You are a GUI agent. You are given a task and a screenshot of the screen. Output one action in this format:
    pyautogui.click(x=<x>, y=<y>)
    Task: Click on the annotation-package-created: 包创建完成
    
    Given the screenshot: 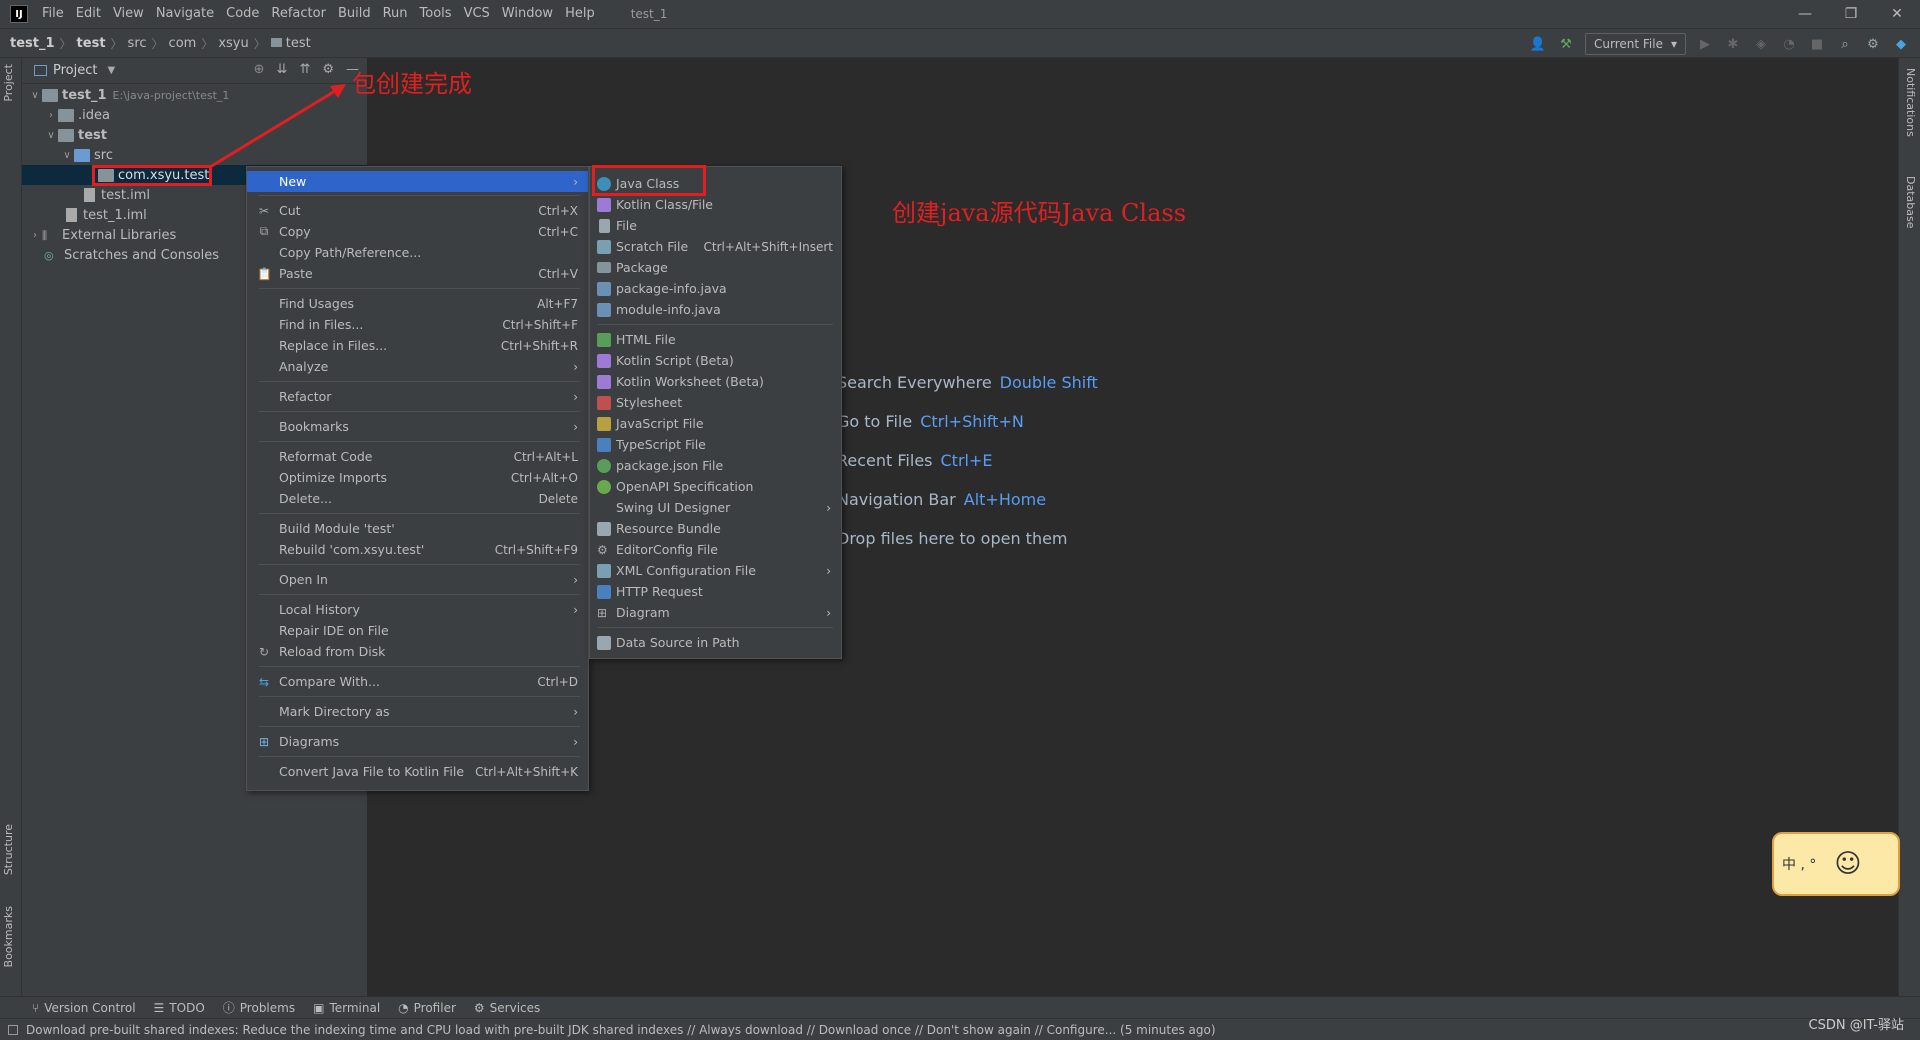 What is the action you would take?
    pyautogui.click(x=412, y=84)
    